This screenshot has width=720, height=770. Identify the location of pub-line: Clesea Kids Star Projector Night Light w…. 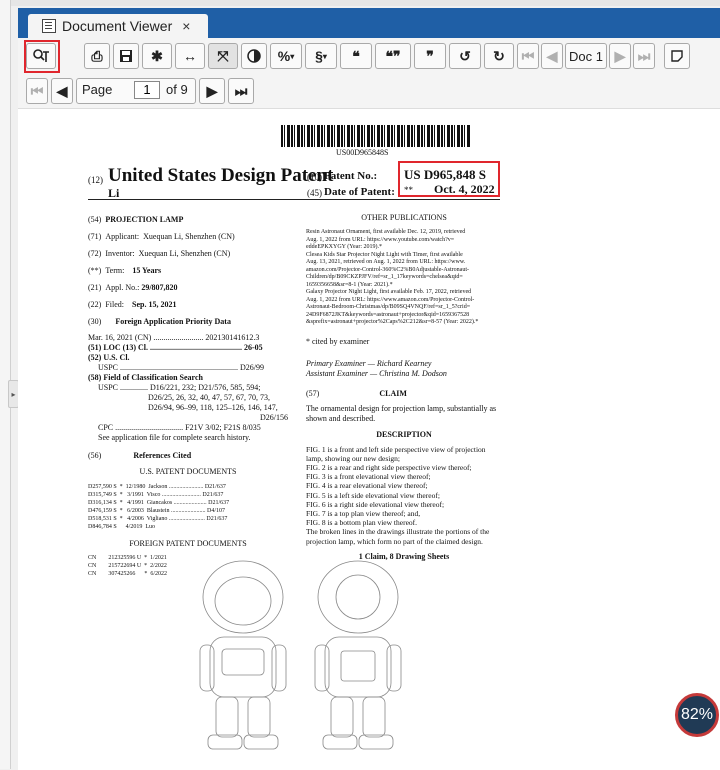
(384, 254).